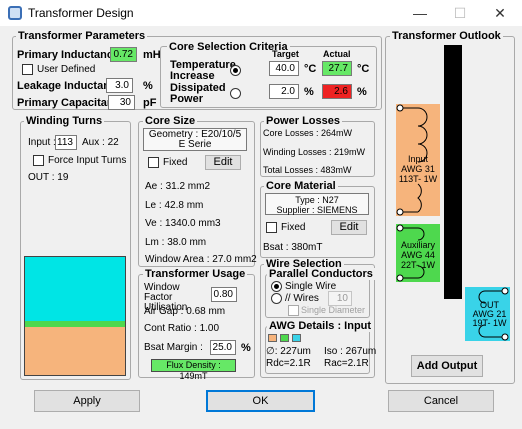 This screenshot has width=522, height=429. I want to click on maximize-button: ☐, so click(460, 13).